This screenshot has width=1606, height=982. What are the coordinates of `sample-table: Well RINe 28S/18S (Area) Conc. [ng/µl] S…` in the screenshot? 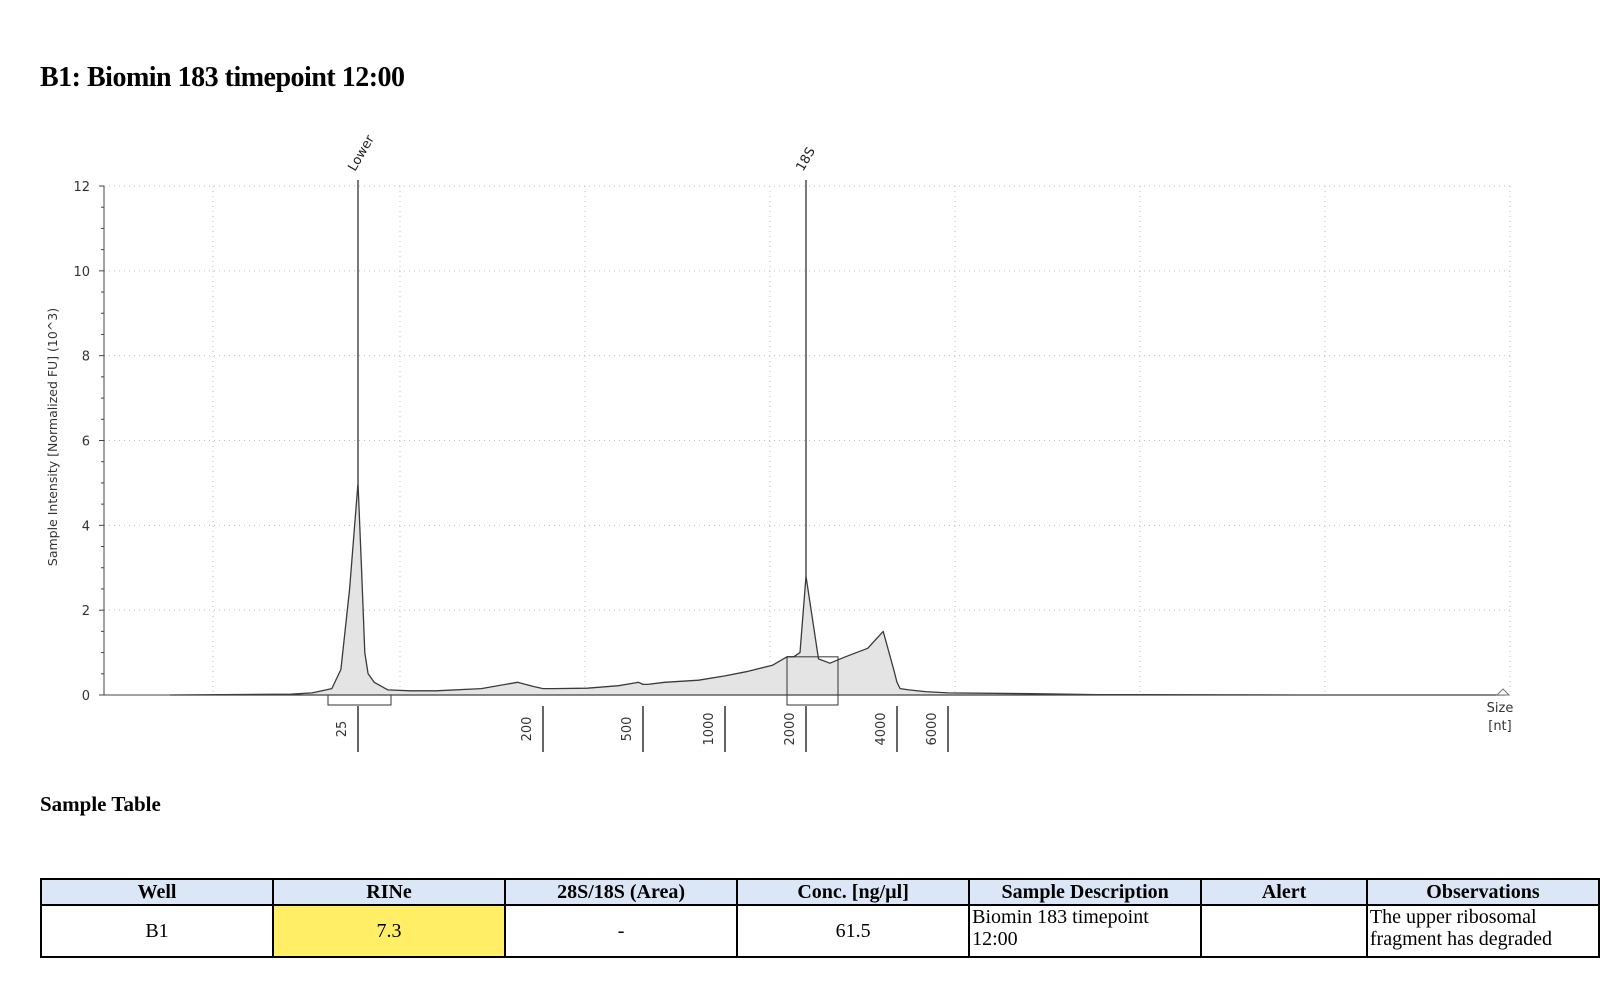 It's located at (820, 918).